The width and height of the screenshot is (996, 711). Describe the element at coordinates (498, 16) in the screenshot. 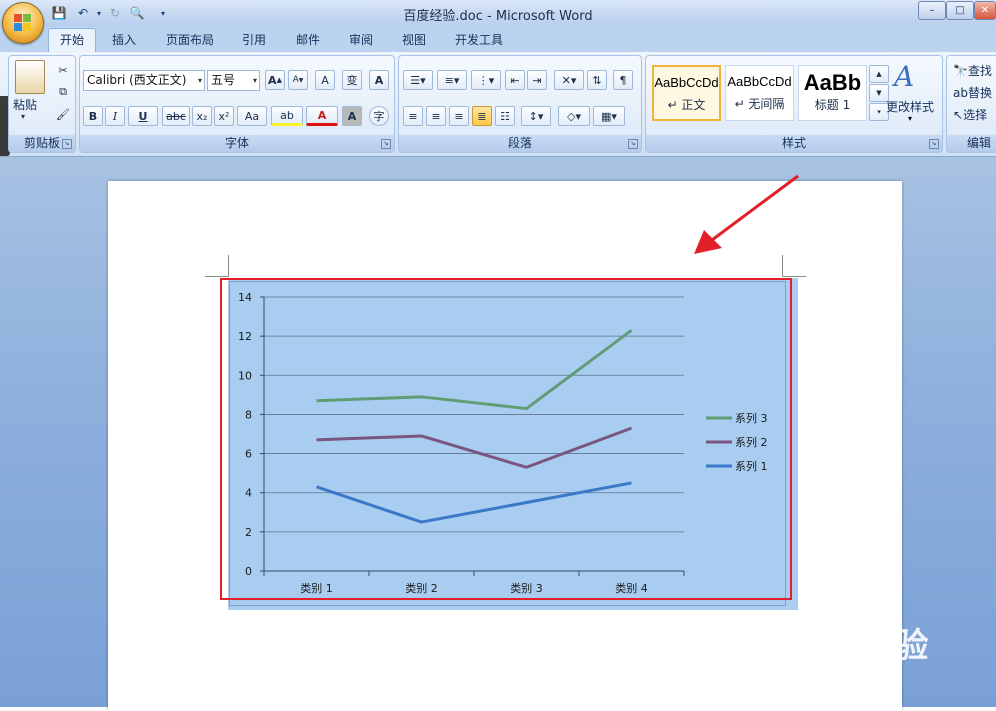

I see `window-title: 百度经验.doc - Microsoft Word` at that location.